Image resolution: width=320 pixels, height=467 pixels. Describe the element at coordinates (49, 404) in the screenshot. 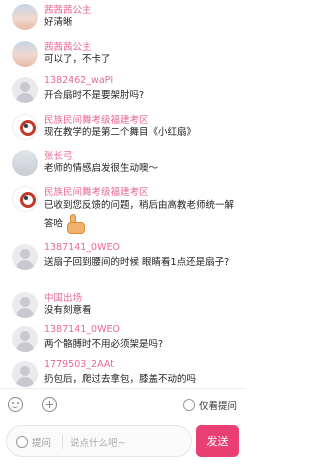

I see `plus-circle-icon` at that location.